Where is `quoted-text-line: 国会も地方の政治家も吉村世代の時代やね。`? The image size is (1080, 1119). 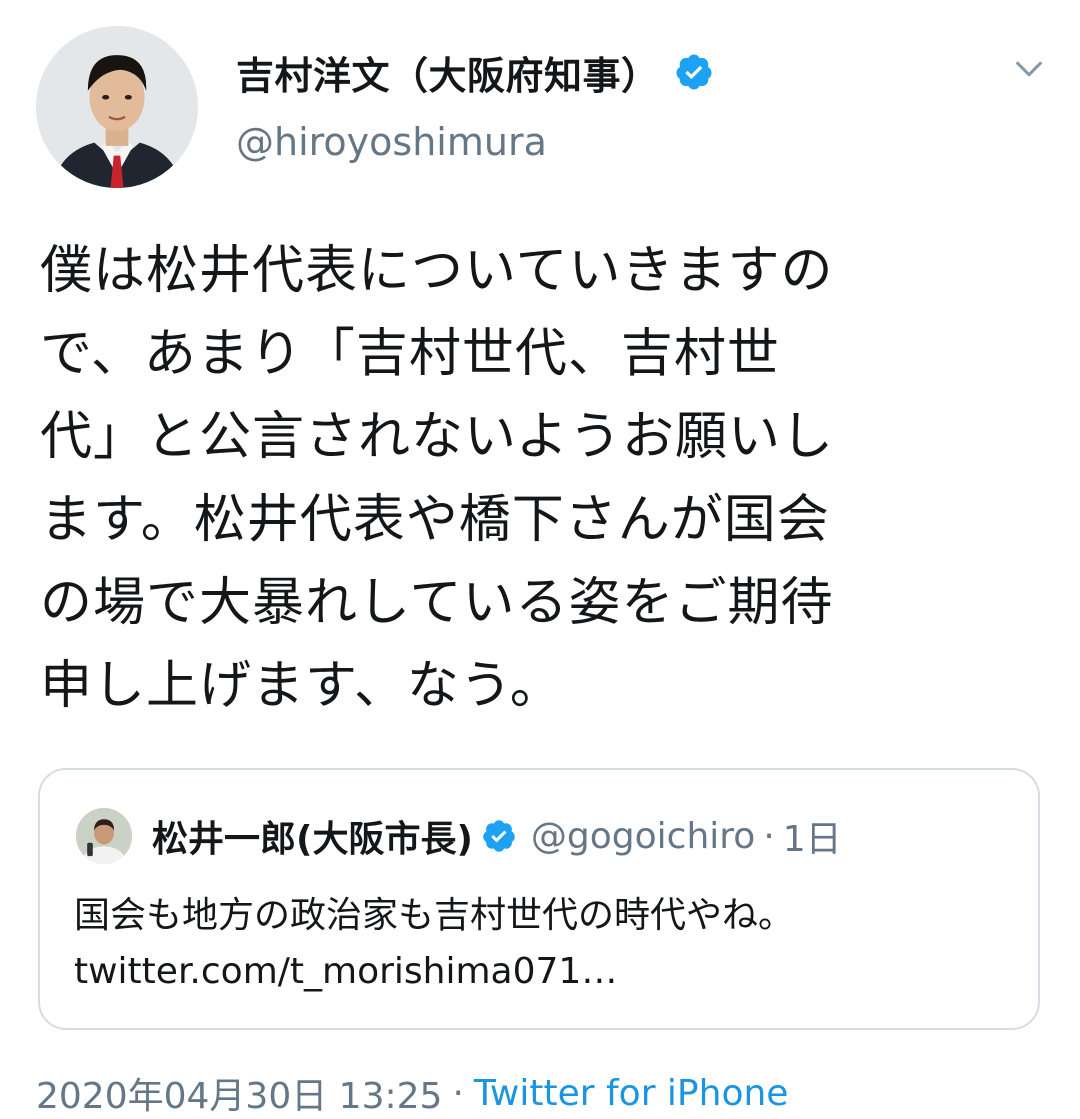 quoted-text-line: 国会も地方の政治家も吉村世代の時代やね。 is located at coordinates (434, 915).